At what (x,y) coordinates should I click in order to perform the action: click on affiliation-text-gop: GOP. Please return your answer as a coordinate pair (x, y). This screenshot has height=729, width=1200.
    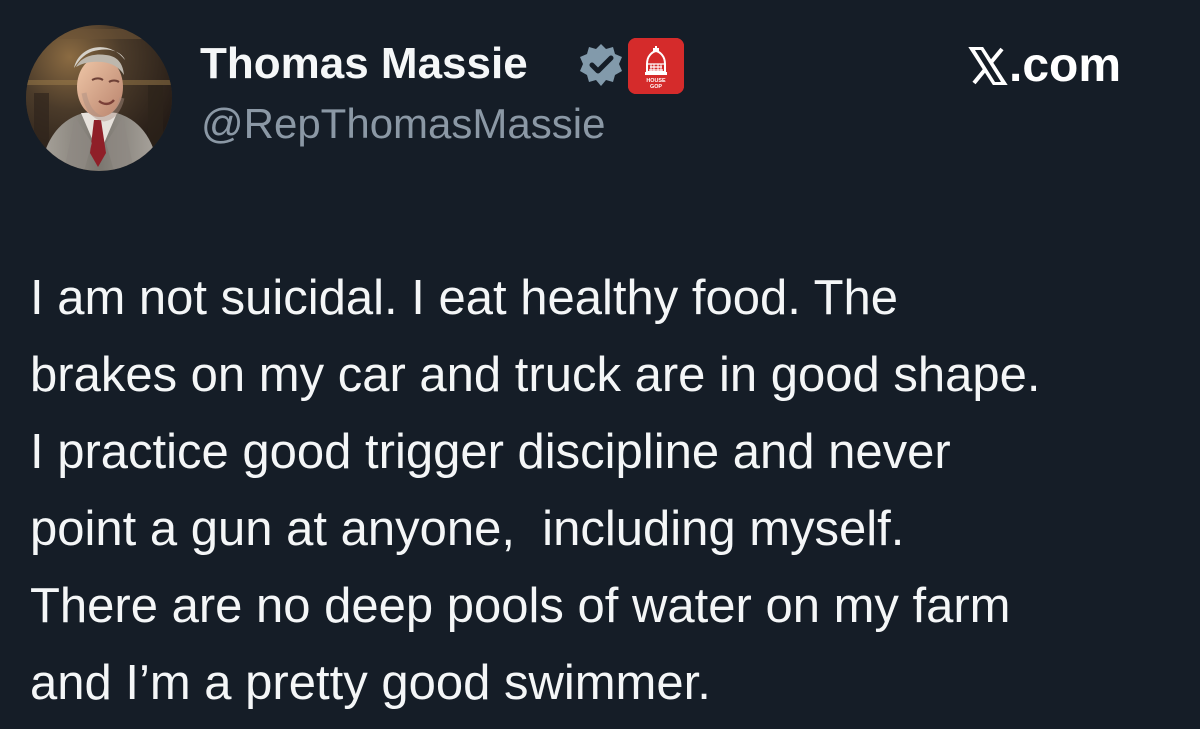
    Looking at the image, I should click on (656, 87).